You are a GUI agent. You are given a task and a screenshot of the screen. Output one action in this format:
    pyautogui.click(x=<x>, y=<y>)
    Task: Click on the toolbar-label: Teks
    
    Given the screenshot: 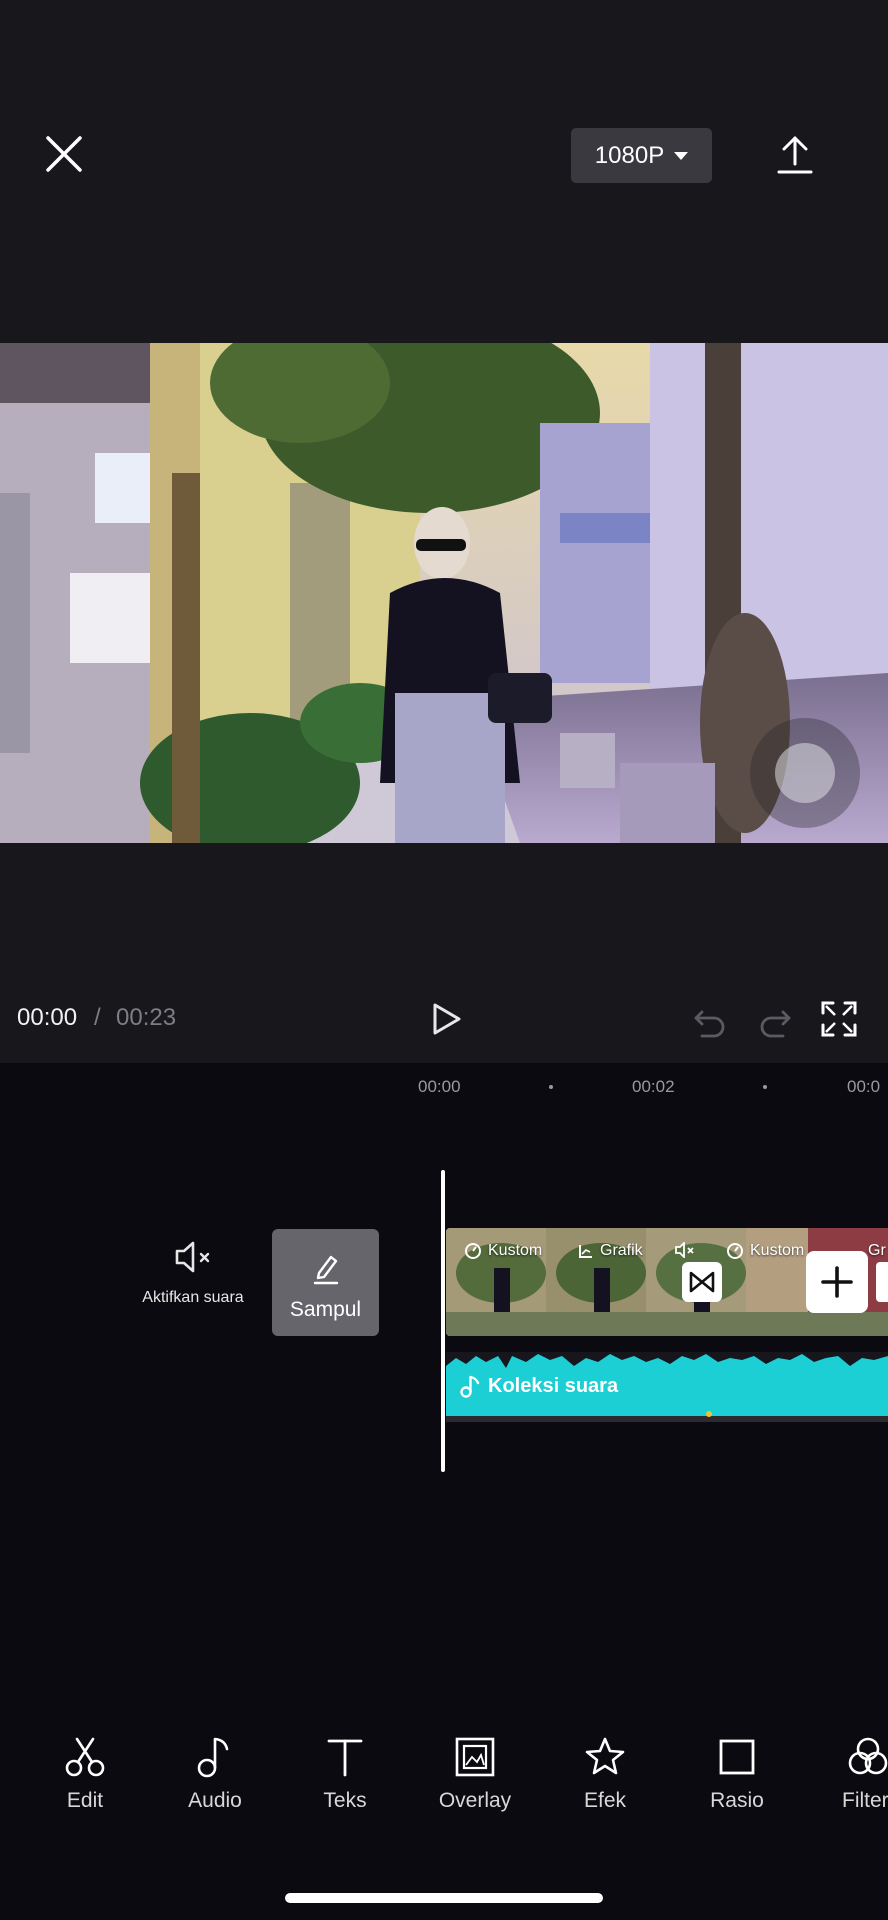 What is the action you would take?
    pyautogui.click(x=345, y=1800)
    